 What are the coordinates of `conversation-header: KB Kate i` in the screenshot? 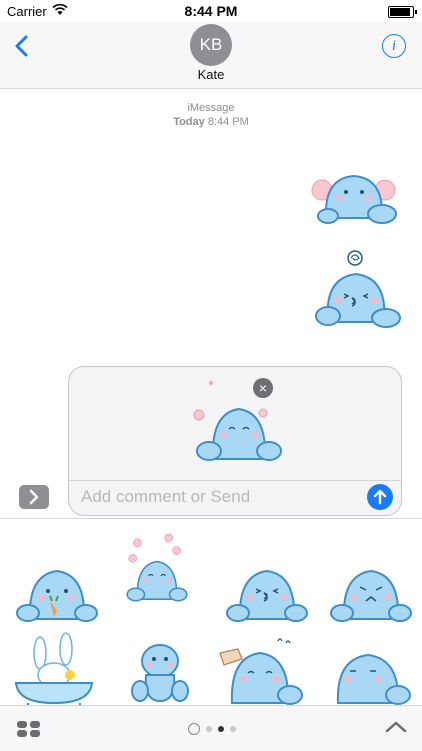 It's located at (211, 55).